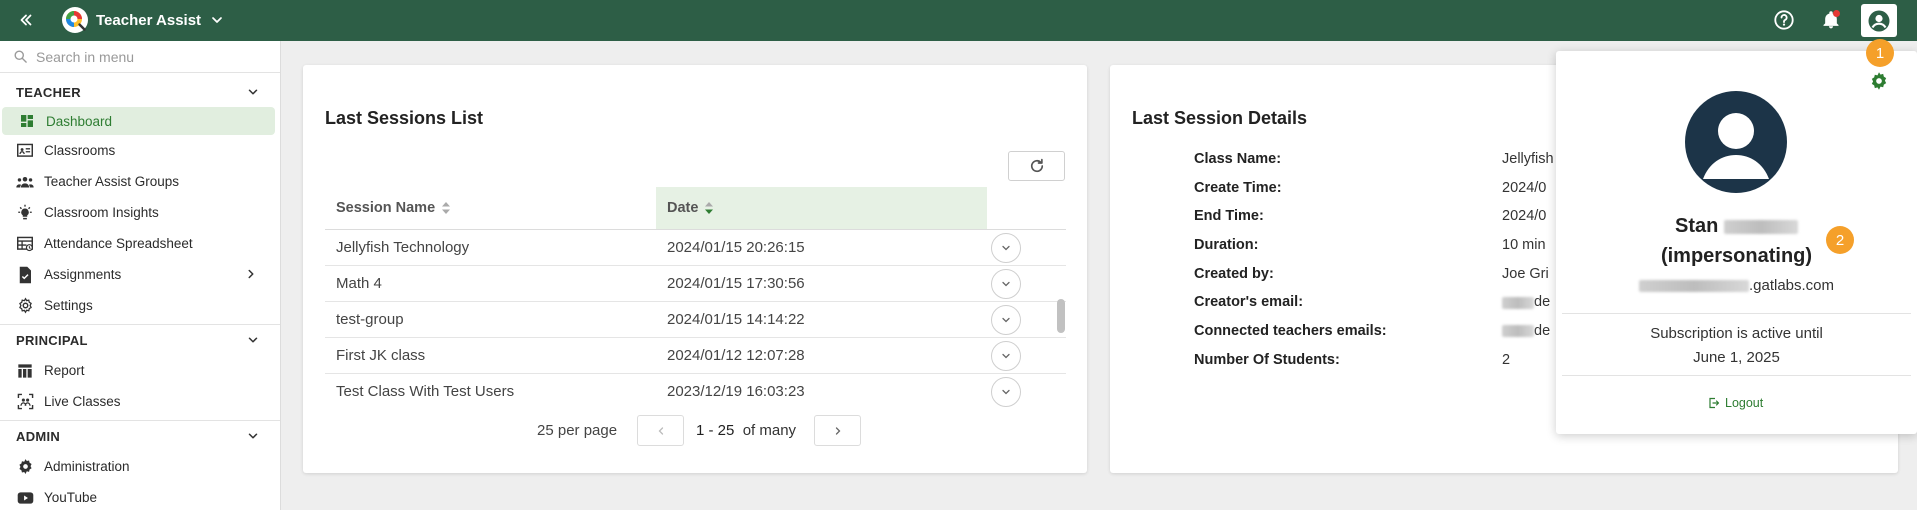 This screenshot has height=510, width=1917. I want to click on top-bar: Teacher Assist, so click(958, 20).